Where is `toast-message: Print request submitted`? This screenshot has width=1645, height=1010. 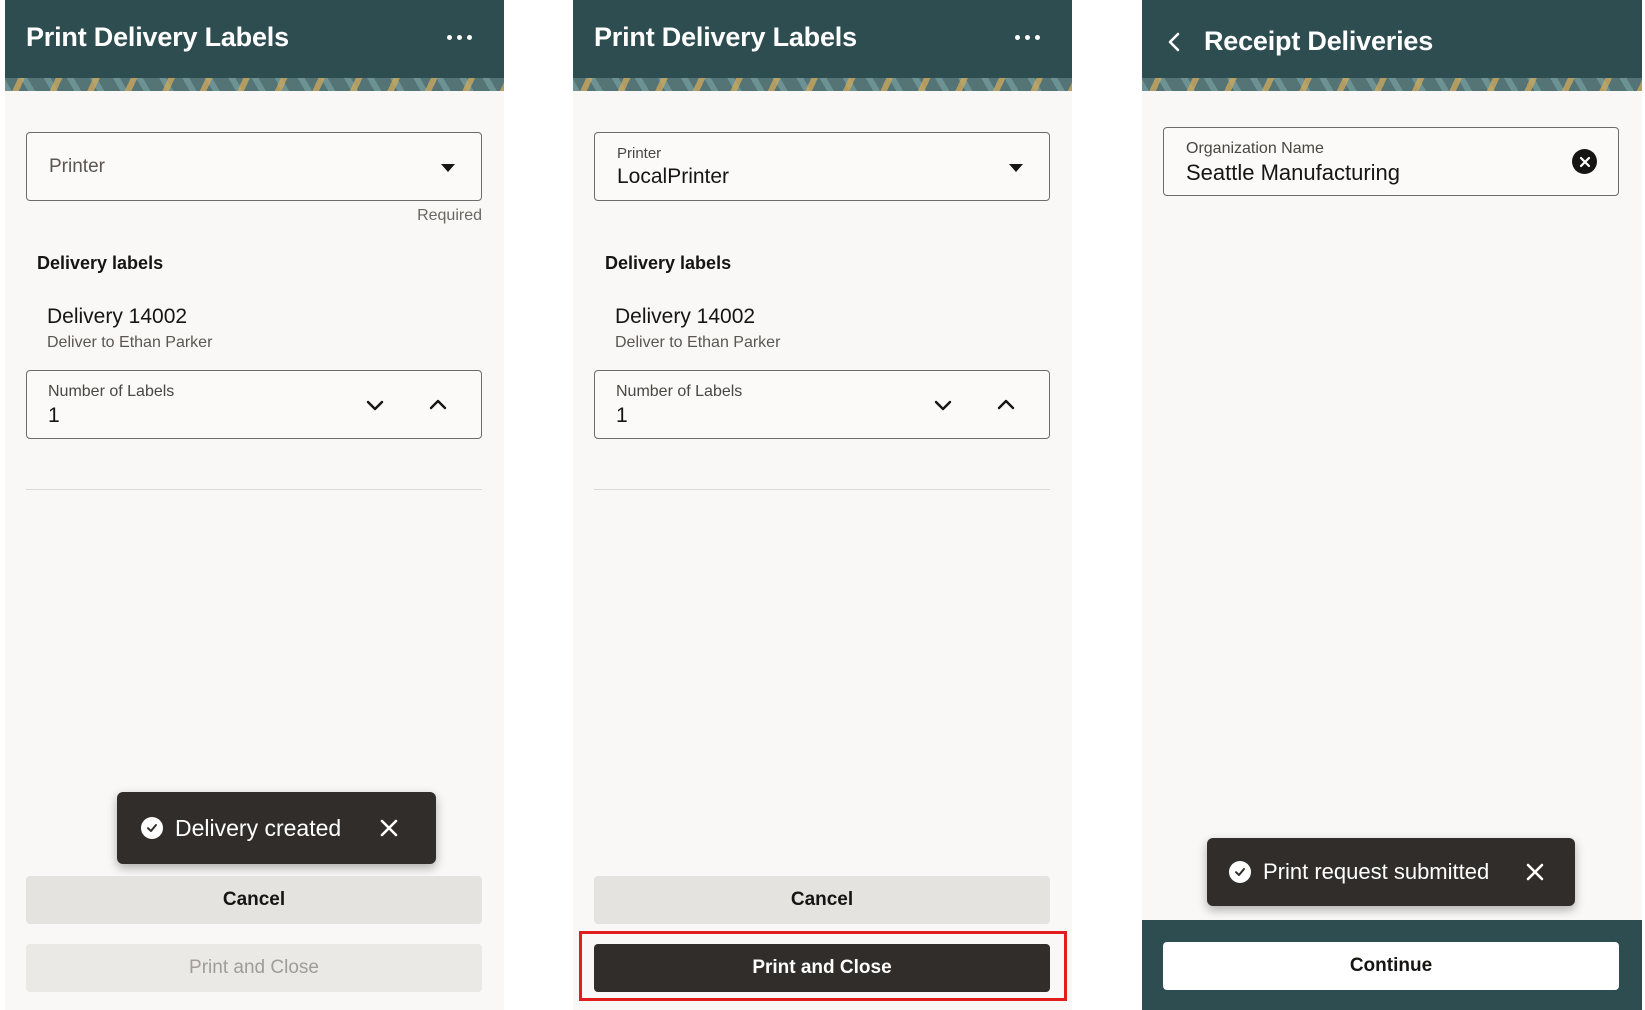
toast-message: Print request submitted is located at coordinates (1376, 871).